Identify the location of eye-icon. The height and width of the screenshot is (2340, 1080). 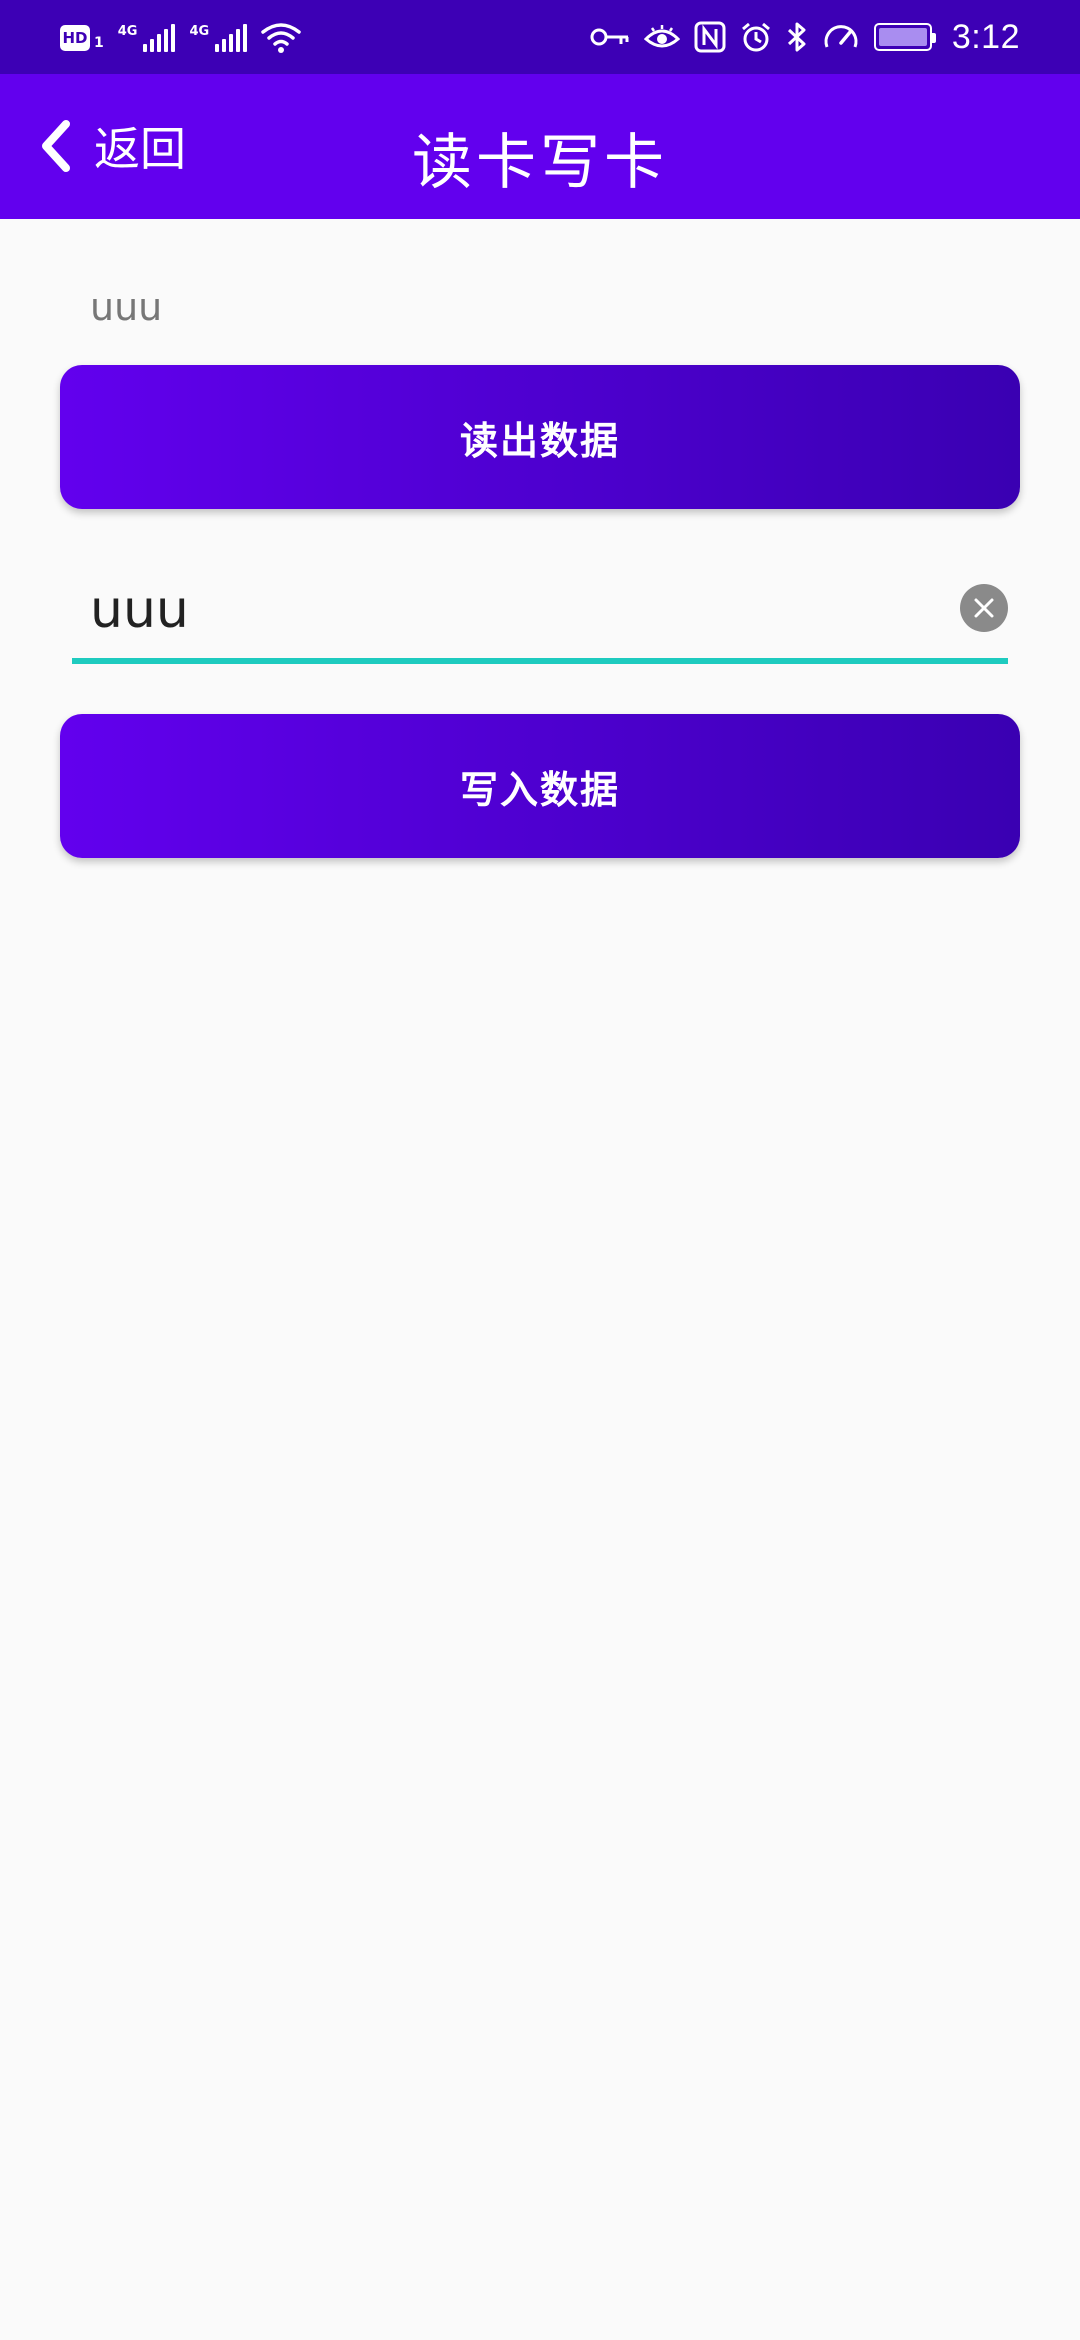
(661, 36).